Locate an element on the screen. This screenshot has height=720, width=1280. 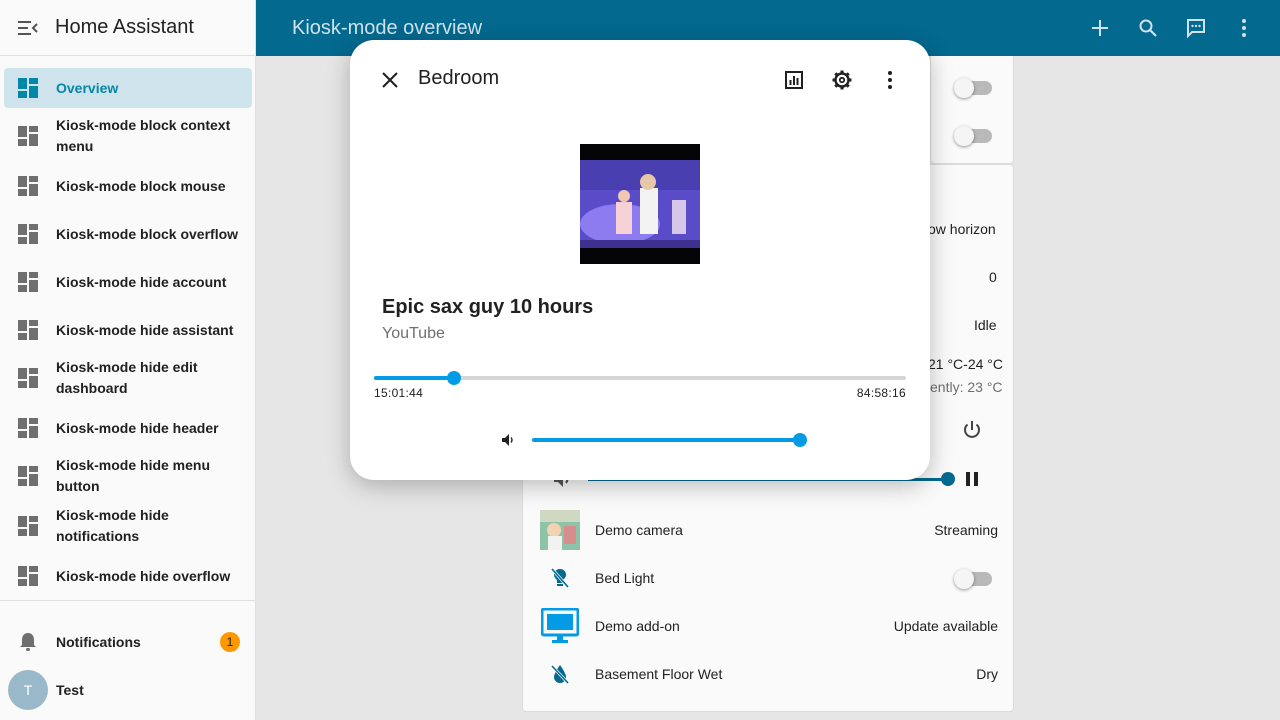
camera-thumbnail is located at coordinates (560, 530).